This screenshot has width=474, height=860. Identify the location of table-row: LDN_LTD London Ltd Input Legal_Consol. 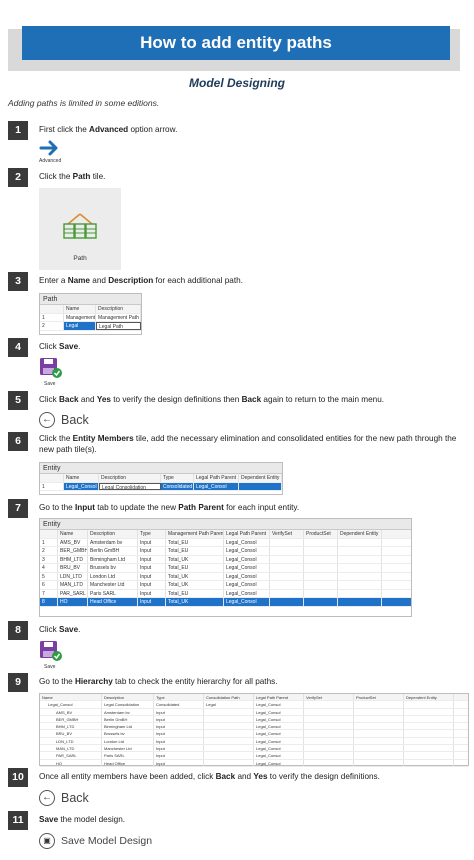
(254, 741).